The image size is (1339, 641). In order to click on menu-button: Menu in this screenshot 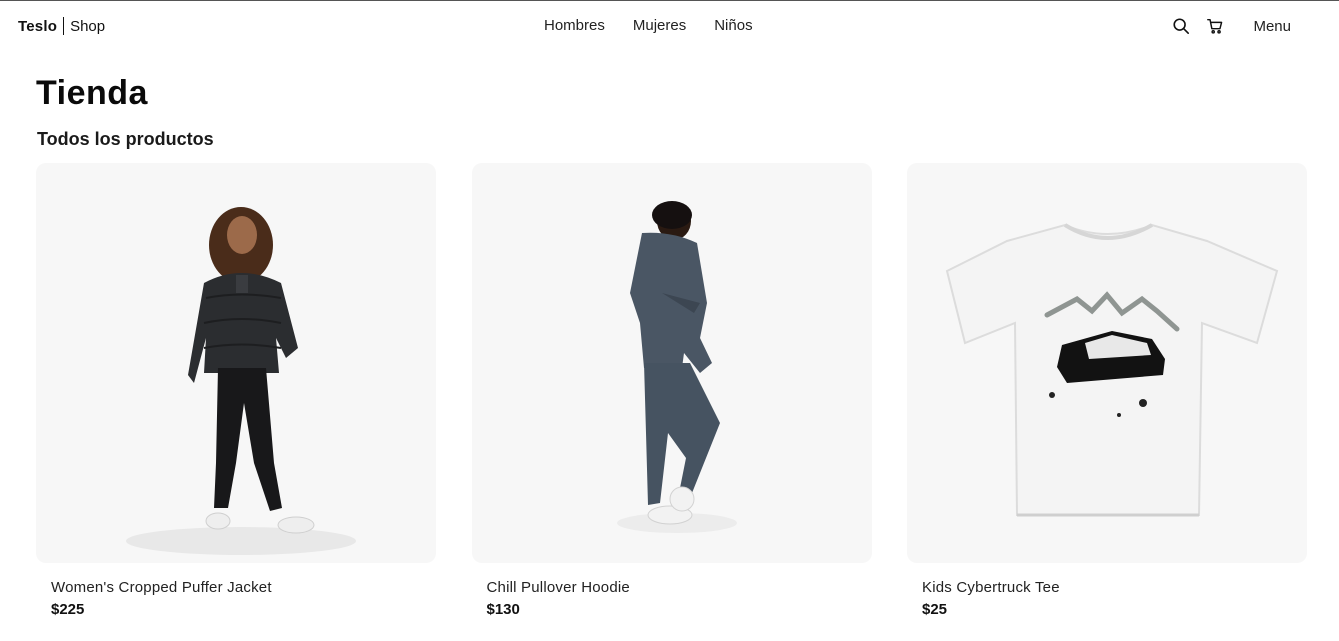, I will do `click(1272, 26)`.